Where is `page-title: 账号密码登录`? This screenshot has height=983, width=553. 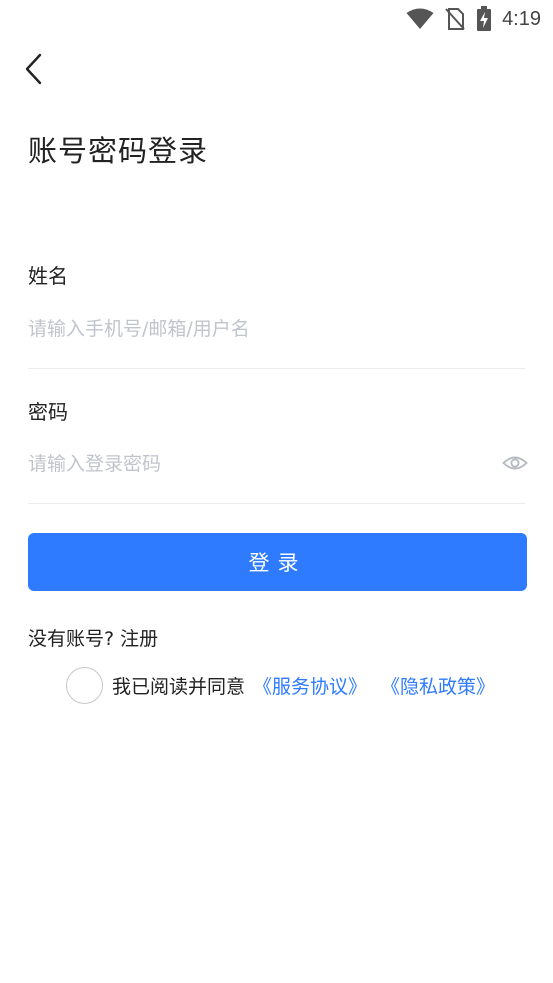
page-title: 账号密码登录 is located at coordinates (118, 151).